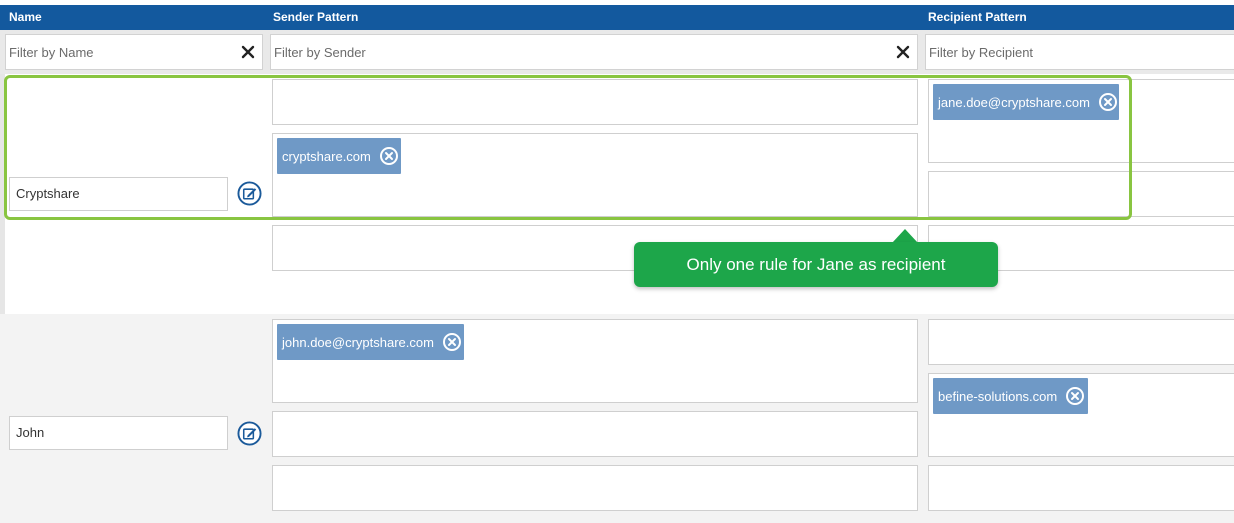 The width and height of the screenshot is (1234, 523). I want to click on name-filter, so click(134, 52).